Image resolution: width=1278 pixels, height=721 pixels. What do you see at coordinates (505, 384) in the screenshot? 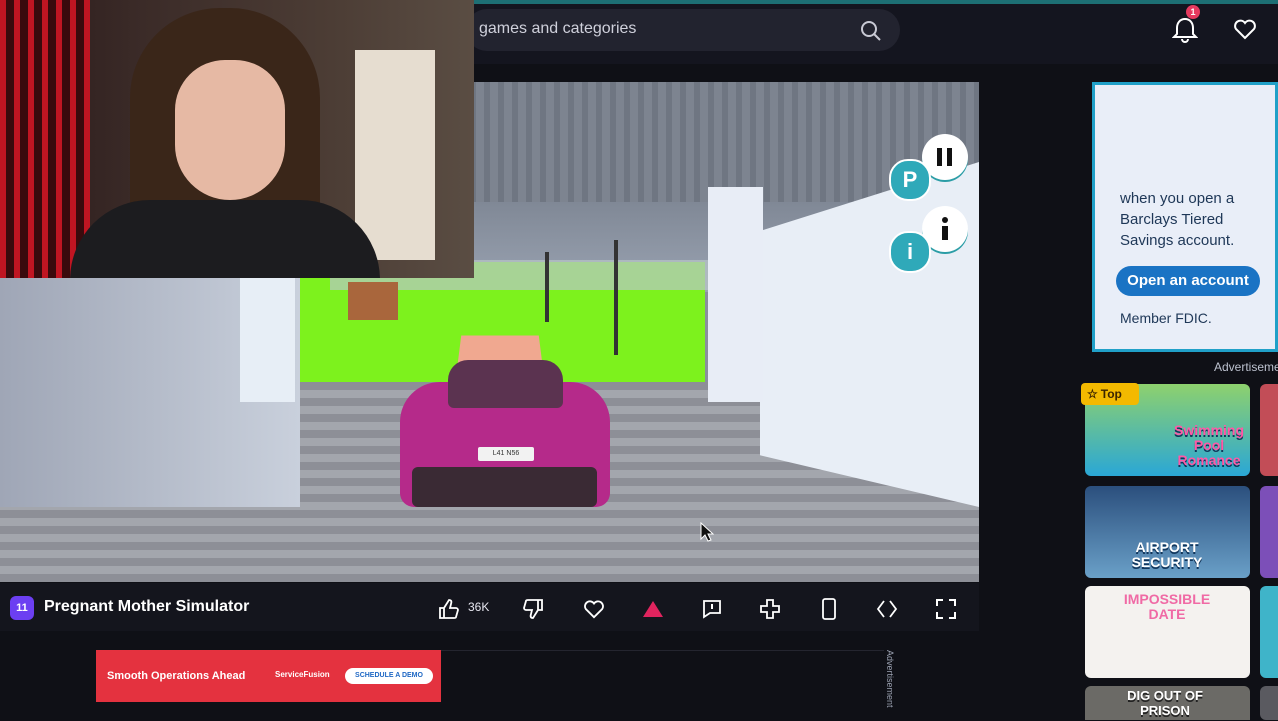
I see `car-rear-window` at bounding box center [505, 384].